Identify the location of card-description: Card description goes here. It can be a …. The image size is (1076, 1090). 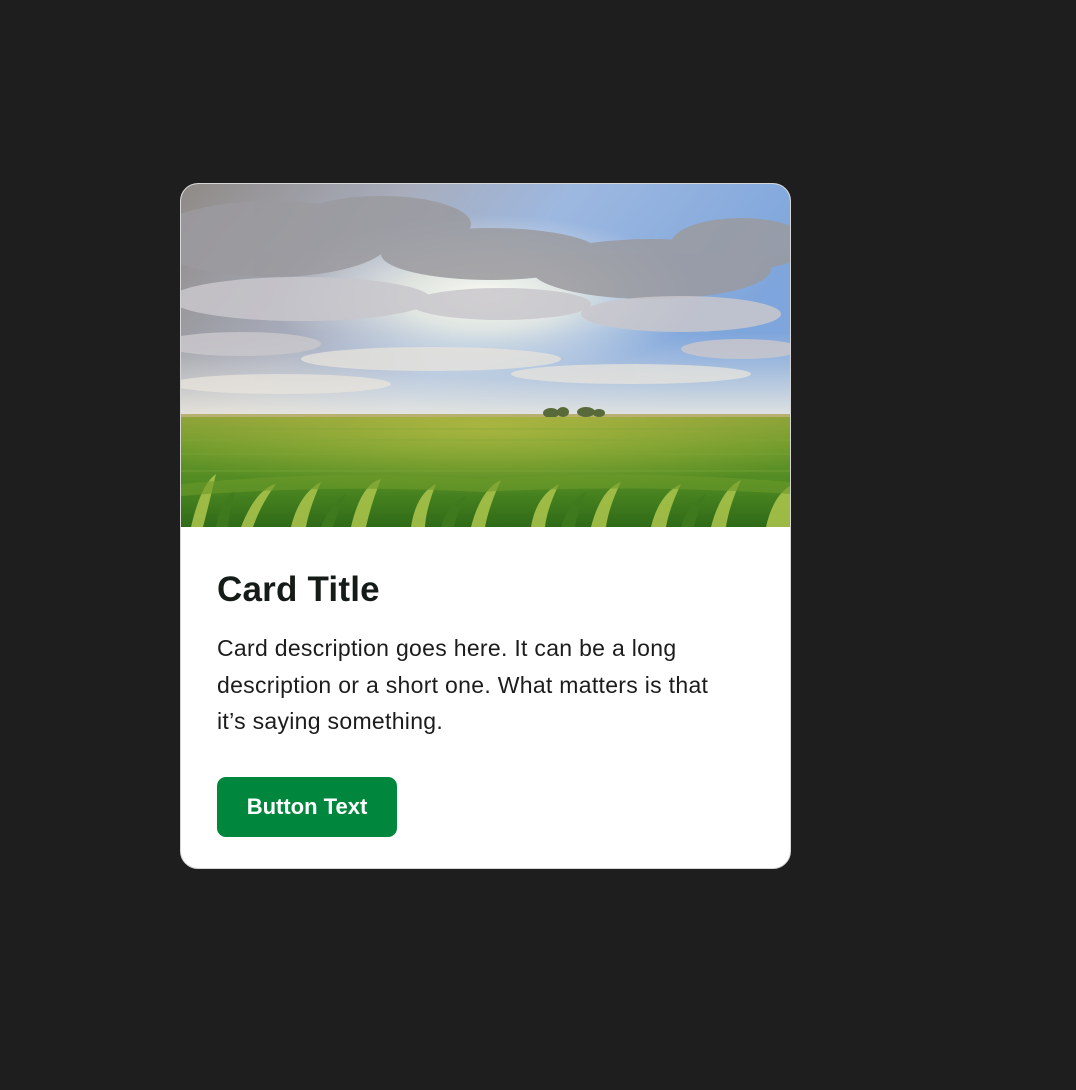
(463, 684).